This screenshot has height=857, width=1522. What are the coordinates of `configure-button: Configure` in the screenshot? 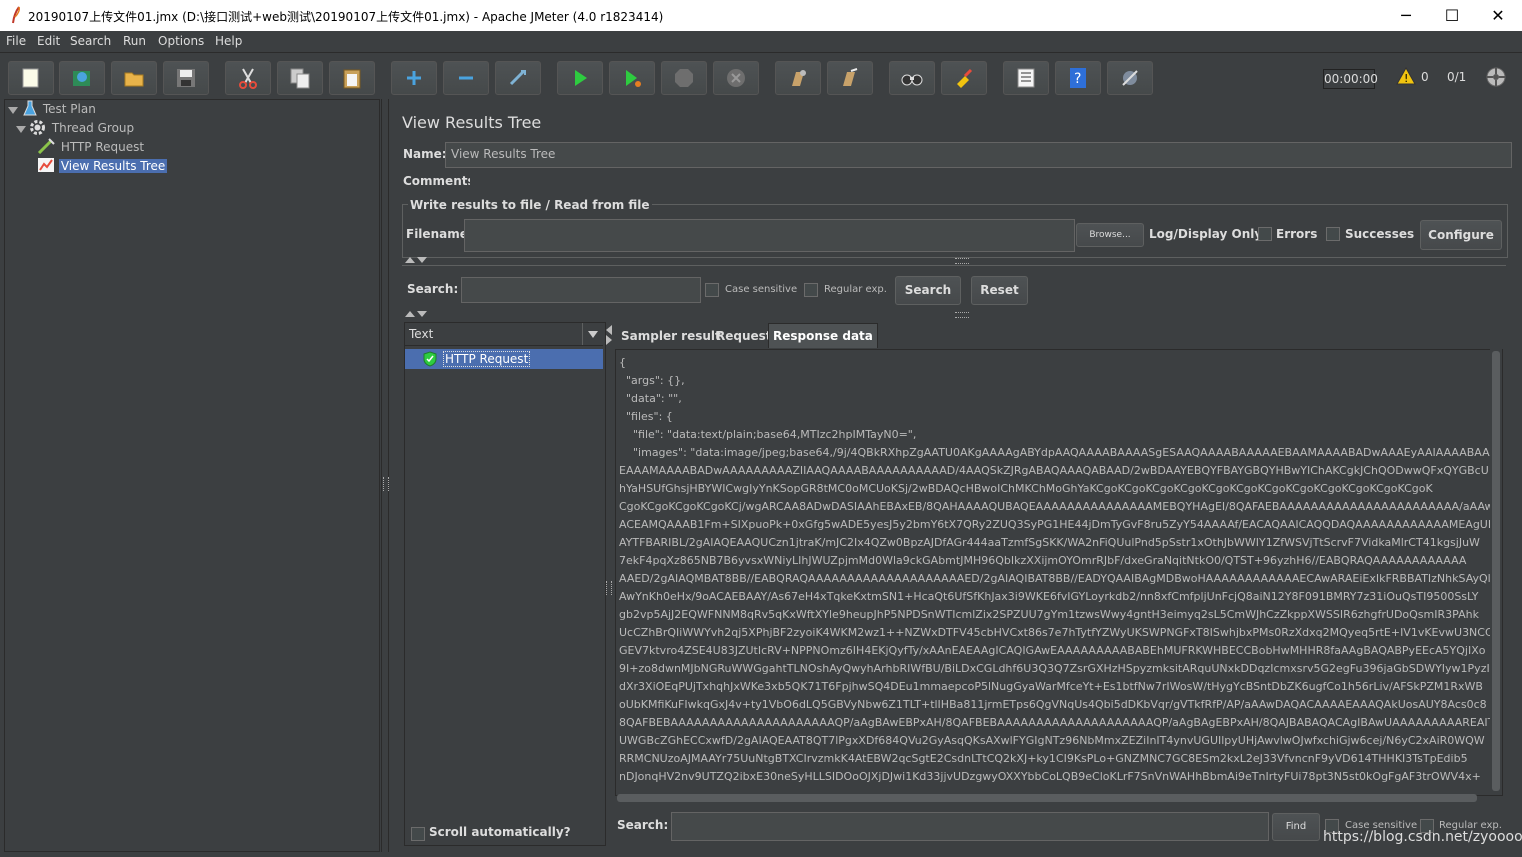 It's located at (1461, 235).